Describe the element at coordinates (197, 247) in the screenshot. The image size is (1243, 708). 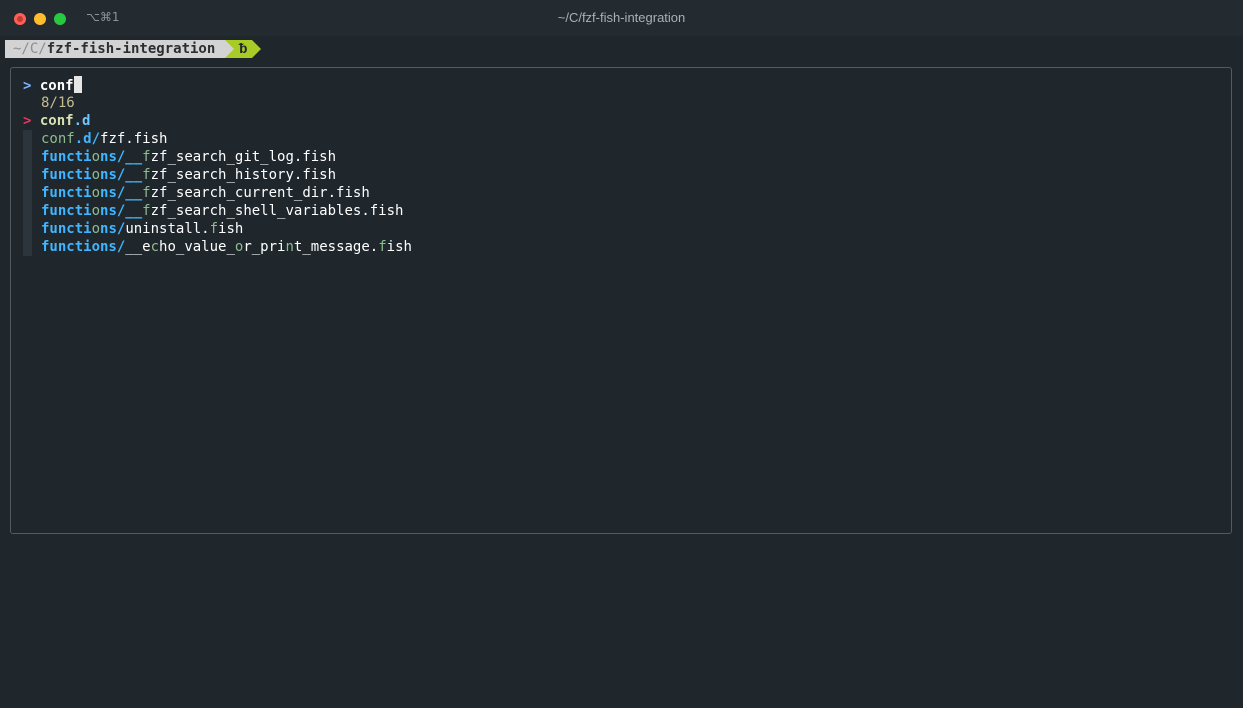
I see `file-text: ho_value_` at that location.